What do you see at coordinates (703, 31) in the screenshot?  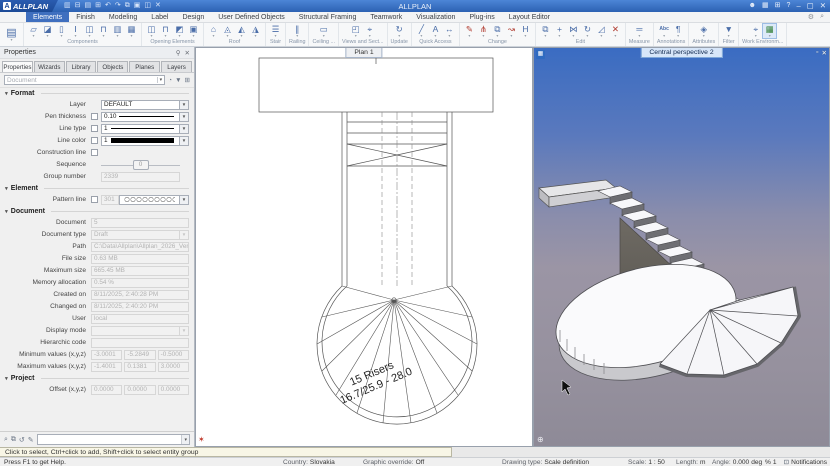 I see `attributes-icon: ◈ ▾` at bounding box center [703, 31].